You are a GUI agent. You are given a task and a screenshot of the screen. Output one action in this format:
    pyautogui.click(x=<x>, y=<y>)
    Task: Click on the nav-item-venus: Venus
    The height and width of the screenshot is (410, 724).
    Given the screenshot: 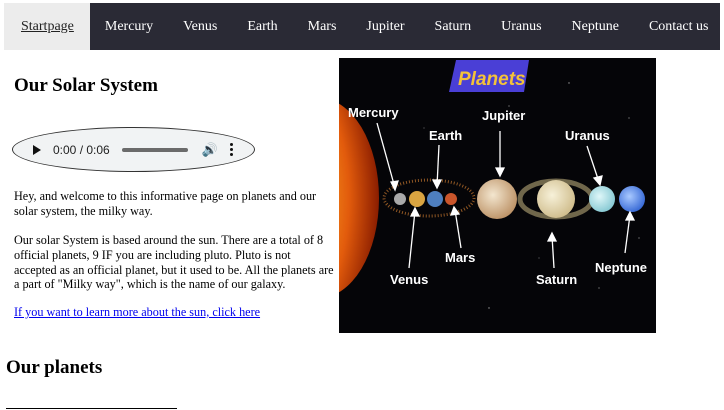 What is the action you would take?
    pyautogui.click(x=200, y=26)
    